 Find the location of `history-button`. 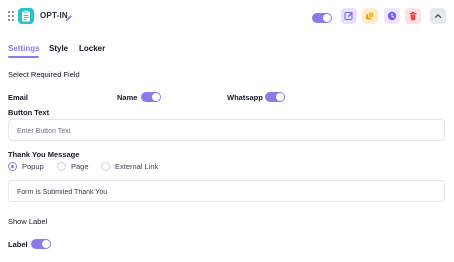

history-button is located at coordinates (392, 16).